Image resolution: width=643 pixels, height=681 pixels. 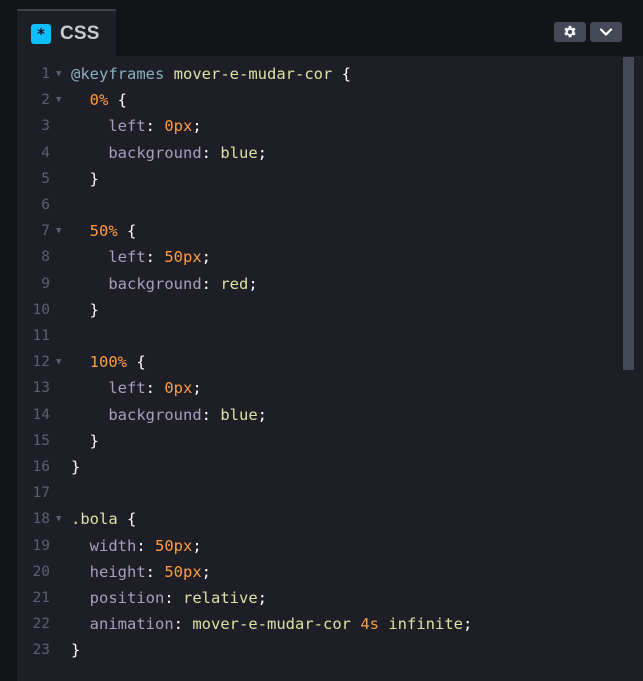 What do you see at coordinates (317, 205) in the screenshot?
I see `code-line: 6` at bounding box center [317, 205].